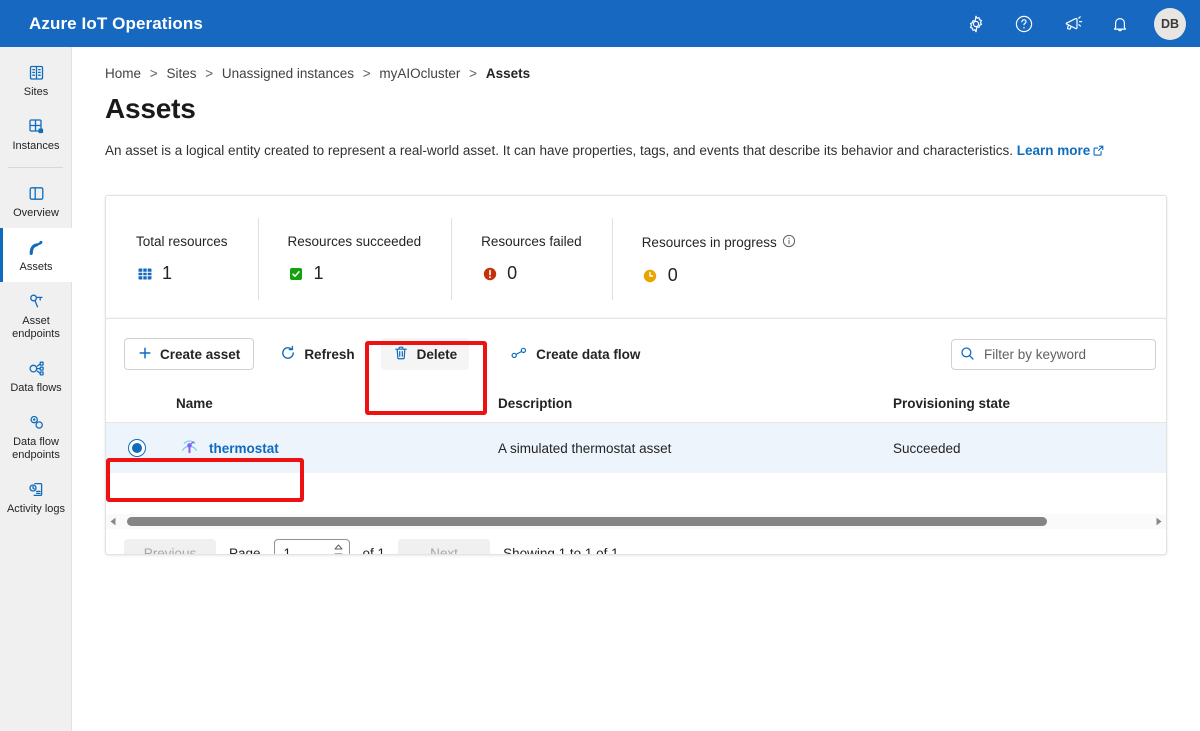 This screenshot has width=1200, height=731. What do you see at coordinates (718, 257) in the screenshot?
I see `stat-resources-in-progress: Resources in progress 0` at bounding box center [718, 257].